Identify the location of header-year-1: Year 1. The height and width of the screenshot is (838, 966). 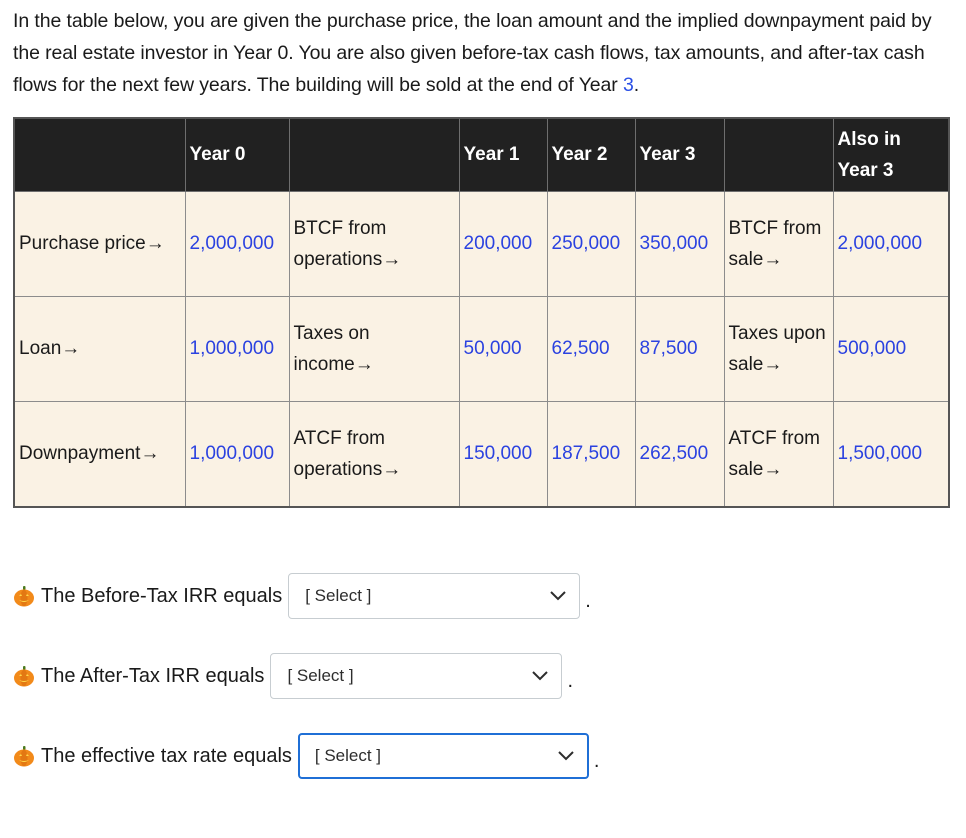
(503, 154).